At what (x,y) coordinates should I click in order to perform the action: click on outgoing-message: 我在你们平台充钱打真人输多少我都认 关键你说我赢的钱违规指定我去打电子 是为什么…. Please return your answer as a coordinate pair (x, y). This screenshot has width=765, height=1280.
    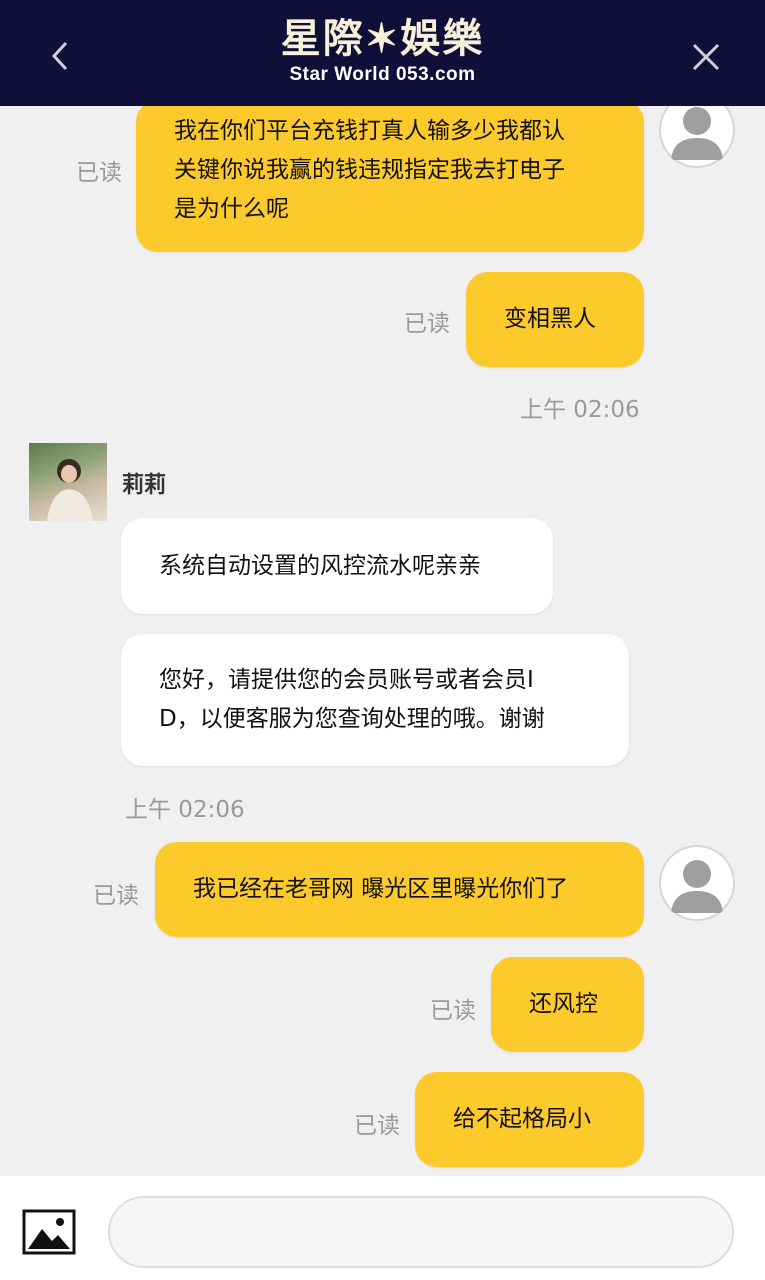
    Looking at the image, I should click on (390, 179).